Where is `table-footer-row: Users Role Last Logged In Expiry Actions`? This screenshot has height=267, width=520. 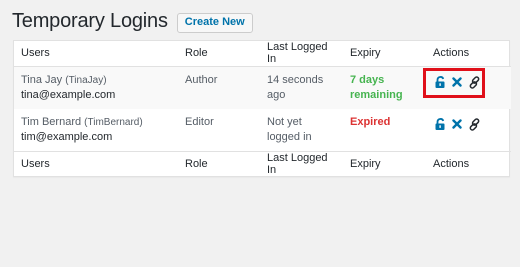
table-footer-row: Users Role Last Logged In Expiry Actions is located at coordinates (262, 163).